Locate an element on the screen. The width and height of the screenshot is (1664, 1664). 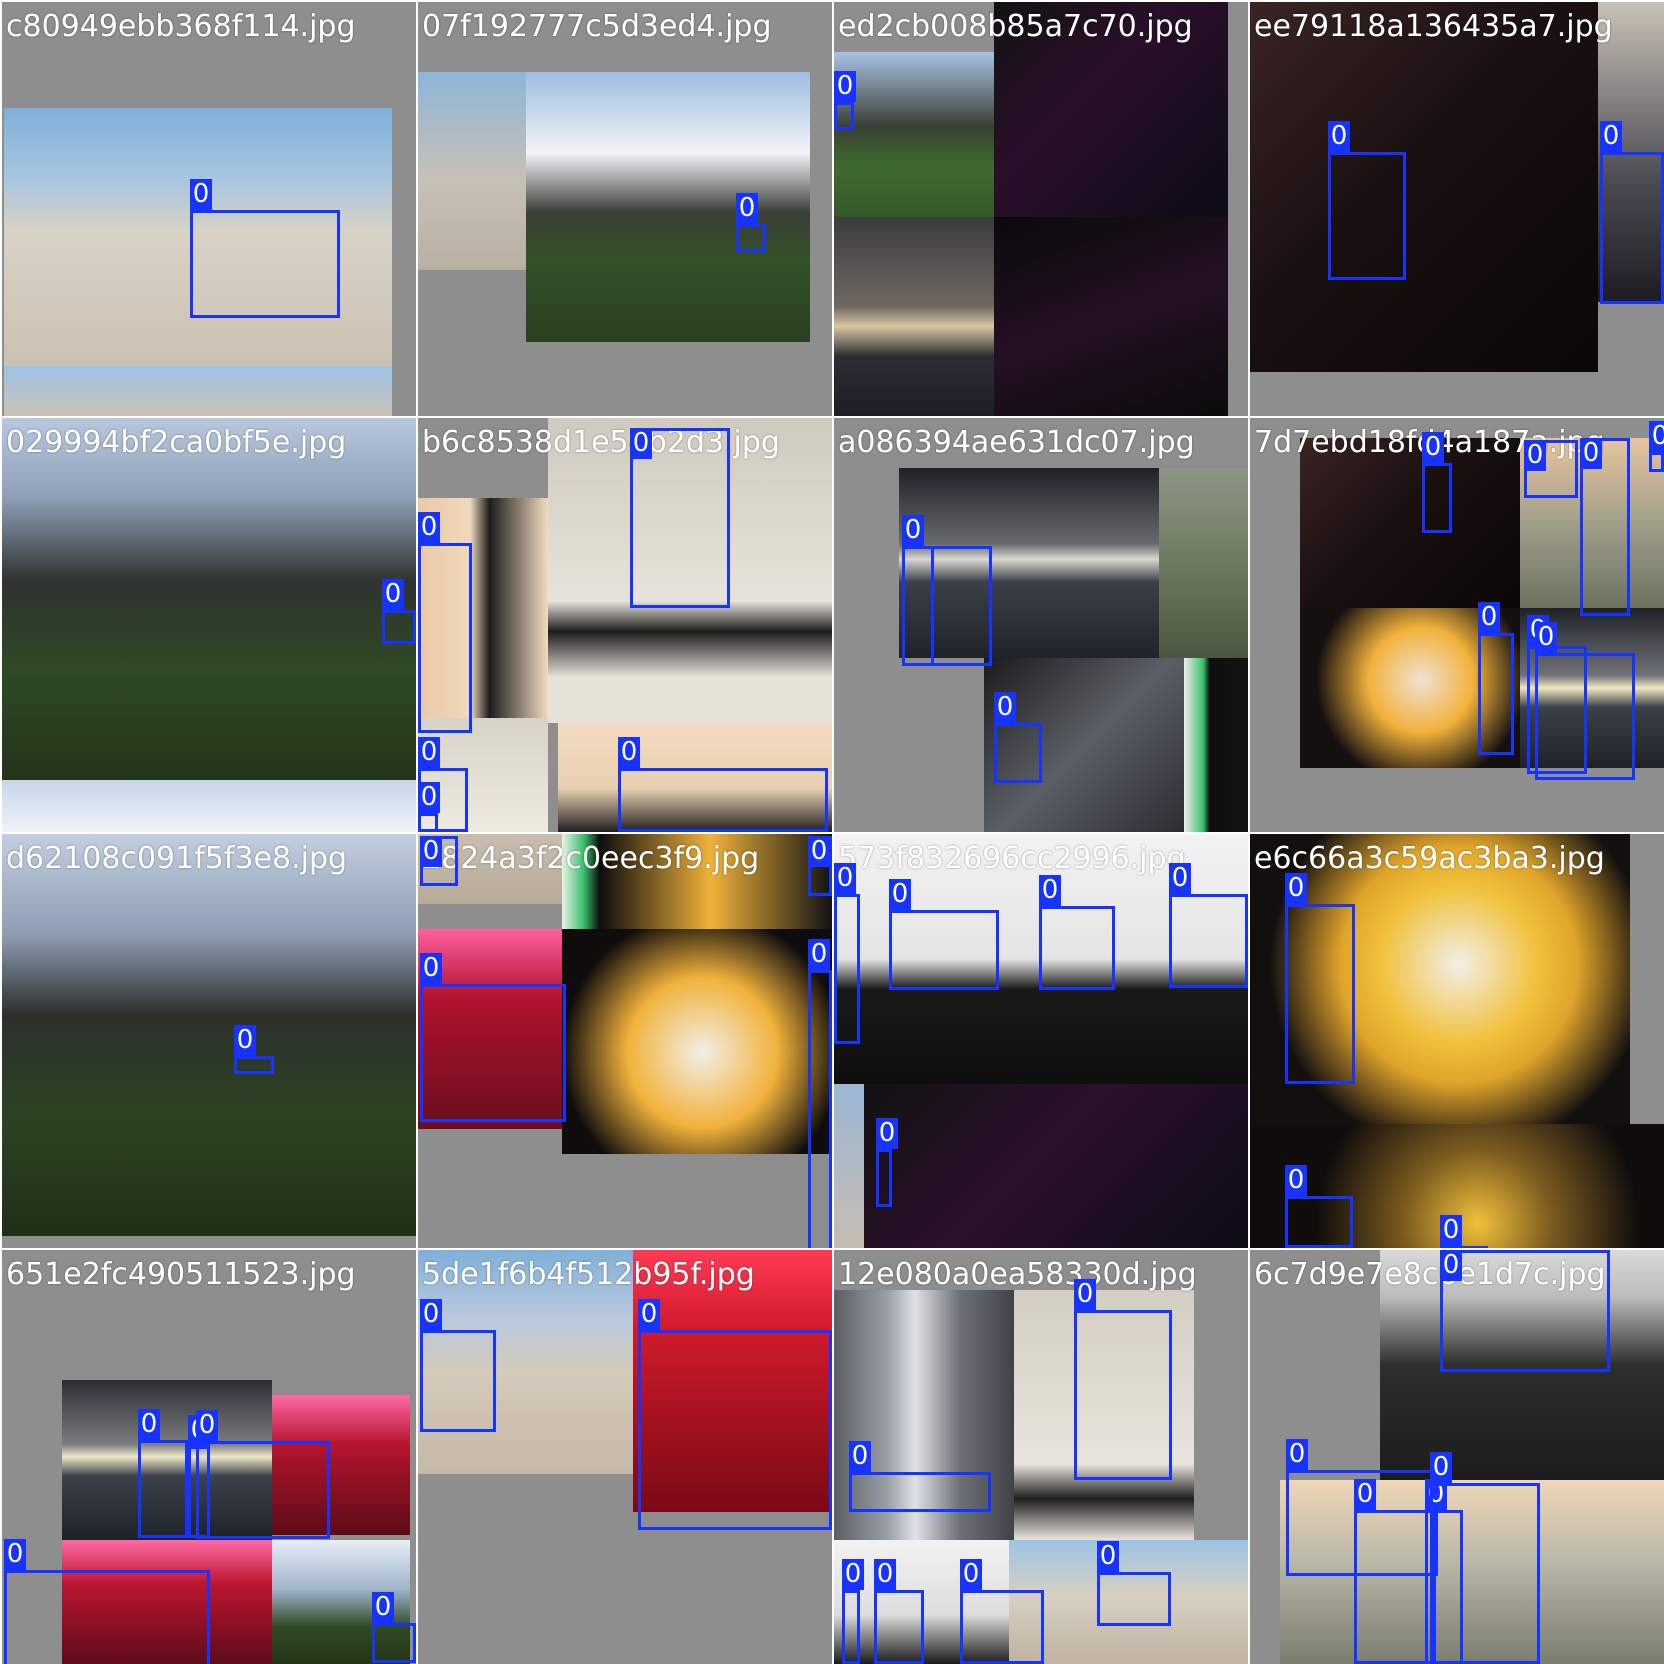
photo-desert-crop is located at coordinates (849, 1166).